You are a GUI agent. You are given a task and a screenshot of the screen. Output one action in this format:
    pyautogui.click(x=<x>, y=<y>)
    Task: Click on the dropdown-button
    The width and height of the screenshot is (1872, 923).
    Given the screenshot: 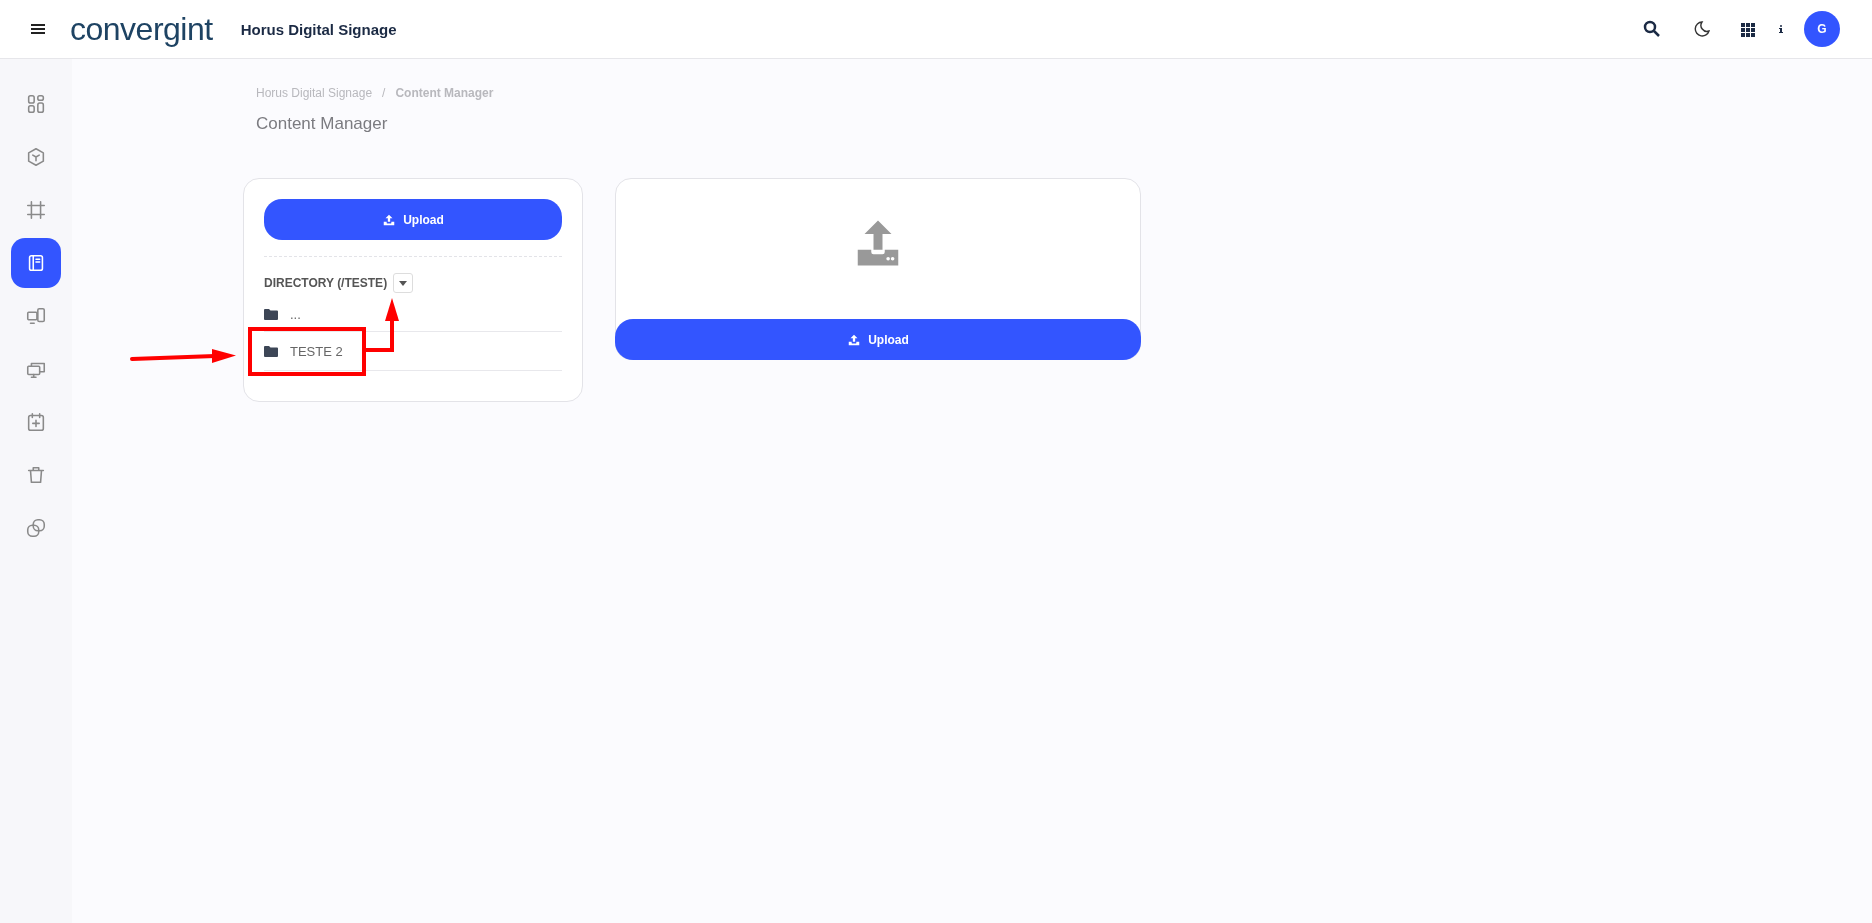 What is the action you would take?
    pyautogui.click(x=403, y=283)
    